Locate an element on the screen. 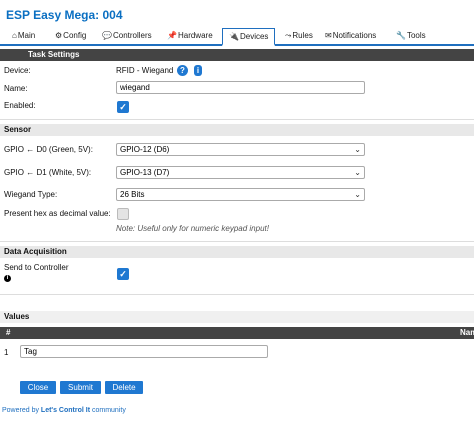 Image resolution: width=474 pixels, height=438 pixels. values-header: Values is located at coordinates (237, 317).